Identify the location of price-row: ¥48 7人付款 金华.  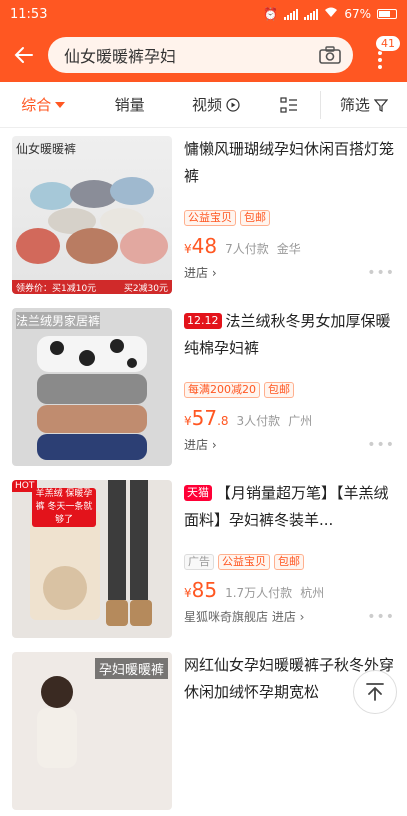
(289, 246).